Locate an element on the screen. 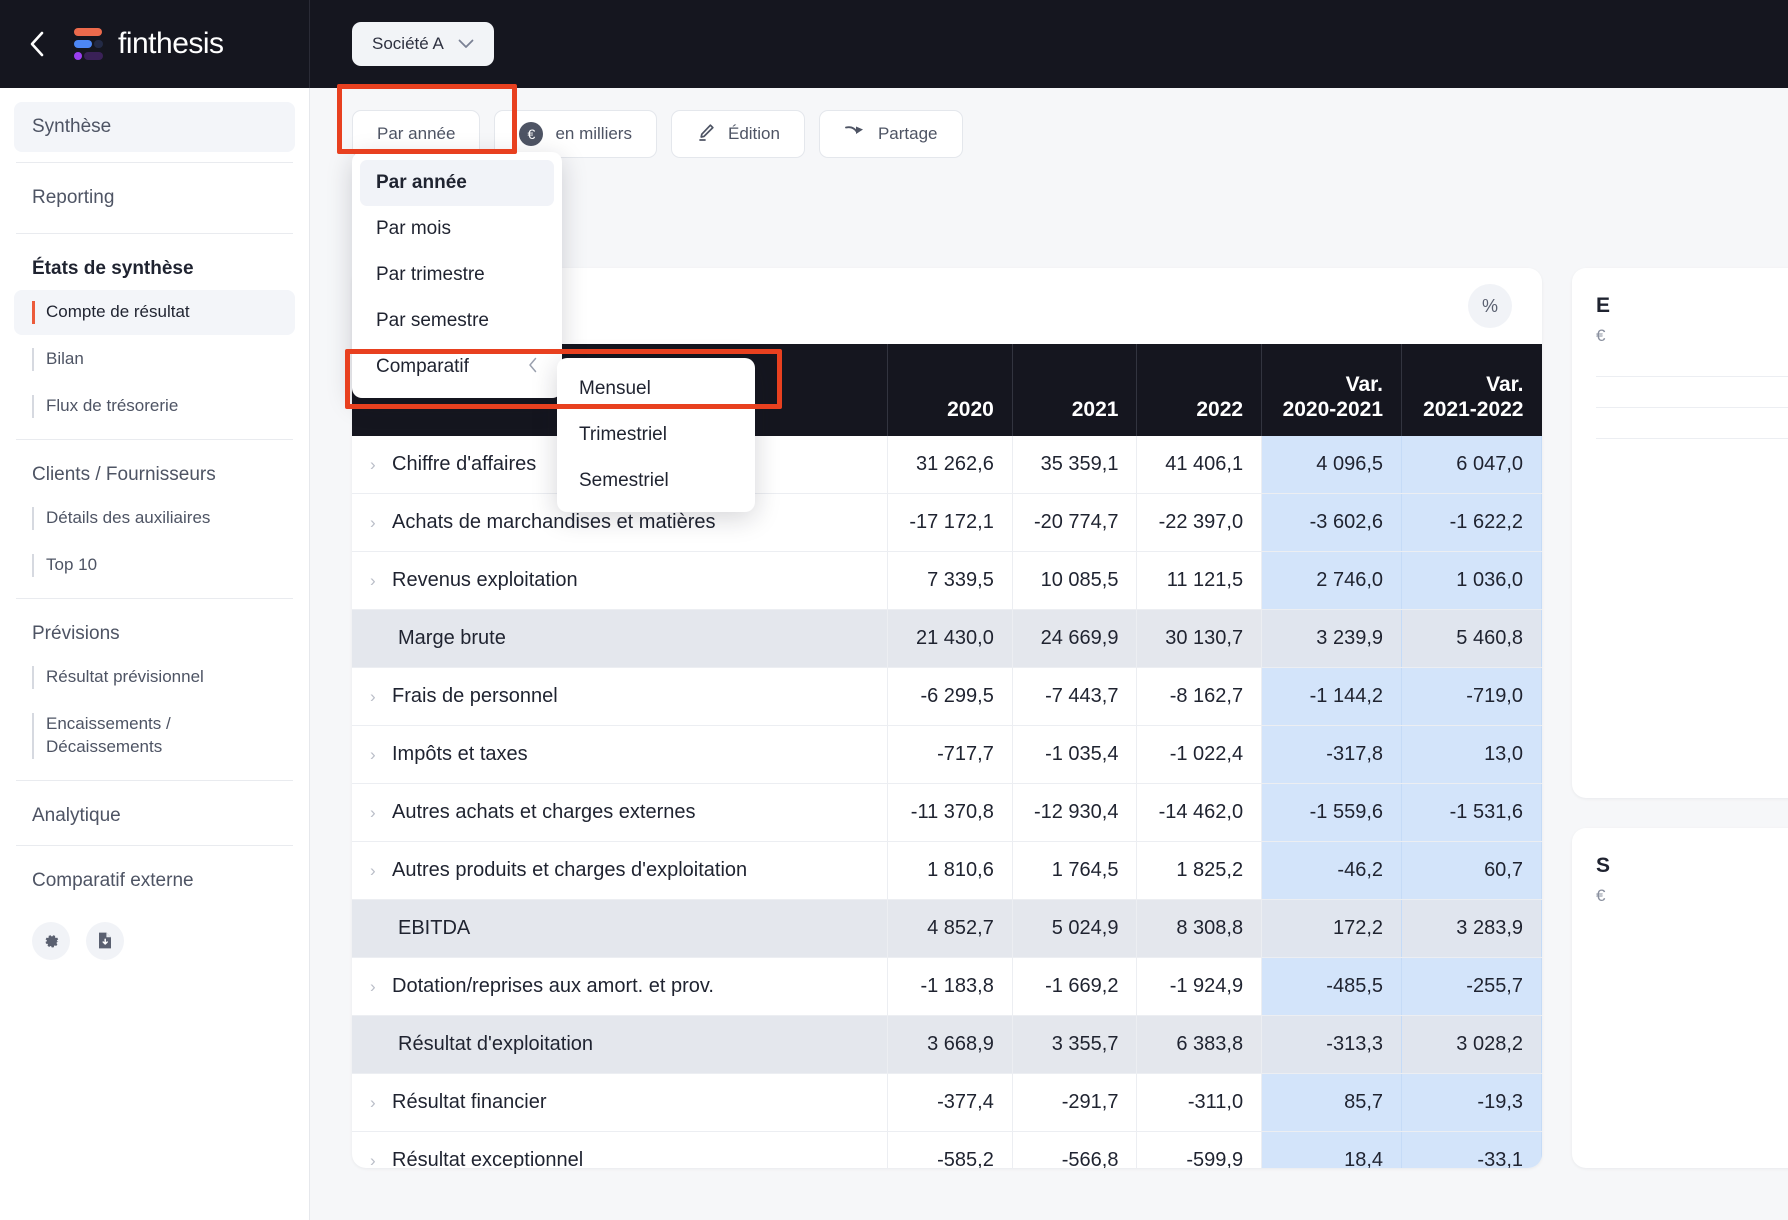 This screenshot has width=1788, height=1220. th-var2-top: Var. is located at coordinates (1505, 384).